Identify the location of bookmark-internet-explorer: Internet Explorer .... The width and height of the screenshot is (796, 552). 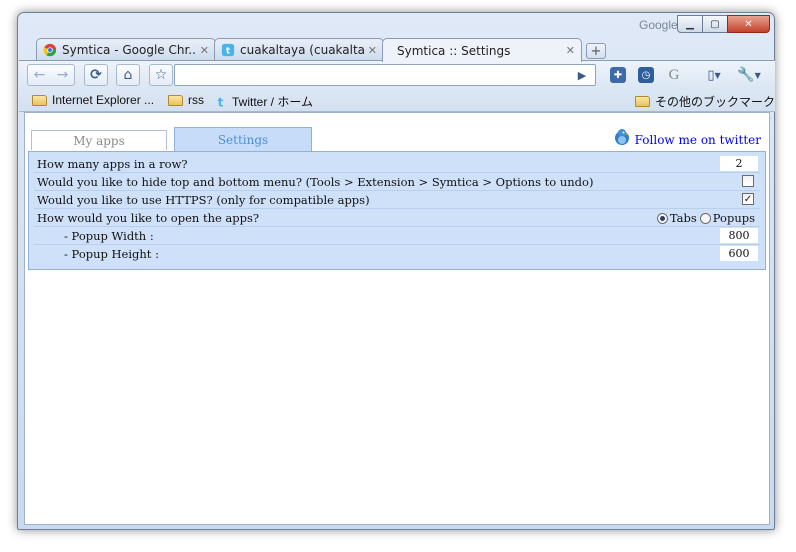
(93, 100).